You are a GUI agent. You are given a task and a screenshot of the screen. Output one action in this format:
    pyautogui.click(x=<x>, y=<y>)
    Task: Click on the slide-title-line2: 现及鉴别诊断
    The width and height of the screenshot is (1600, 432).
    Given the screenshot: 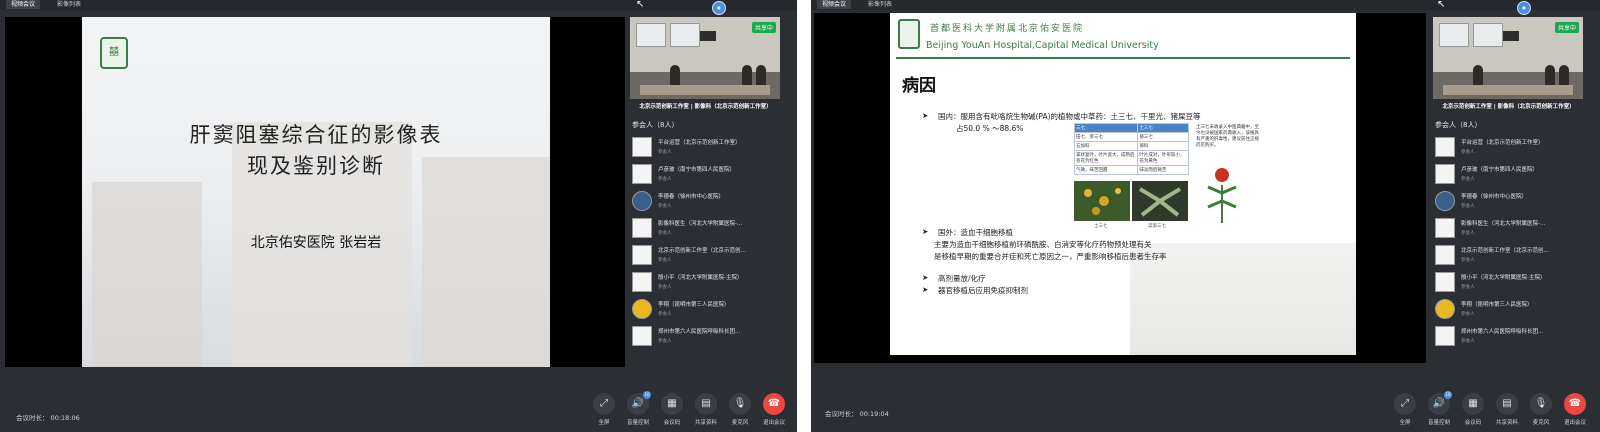 What is the action you would take?
    pyautogui.click(x=316, y=166)
    